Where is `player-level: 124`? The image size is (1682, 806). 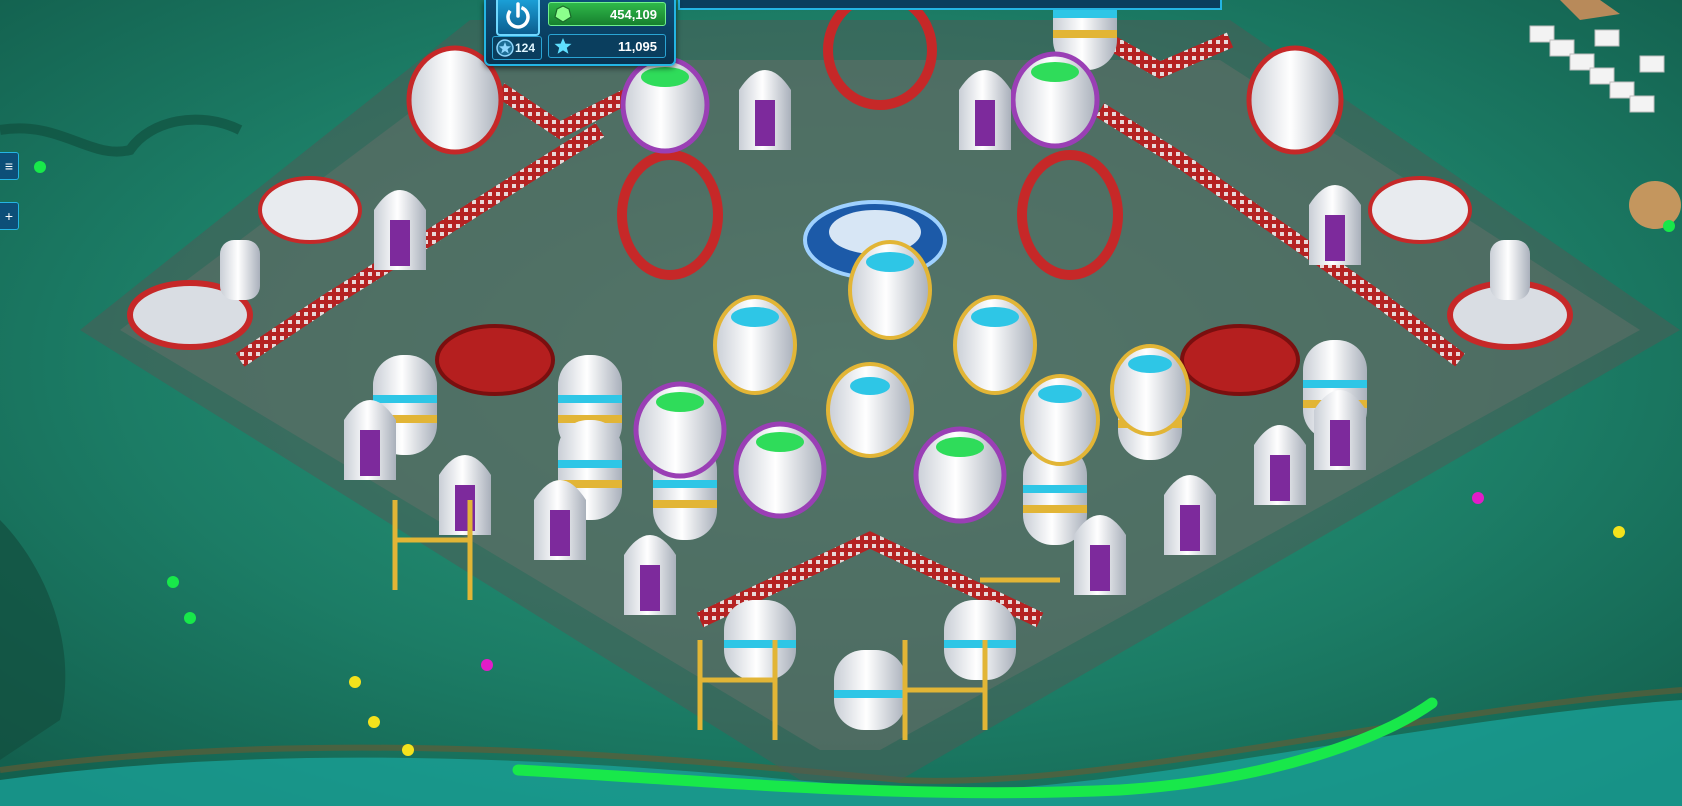 player-level: 124 is located at coordinates (517, 48).